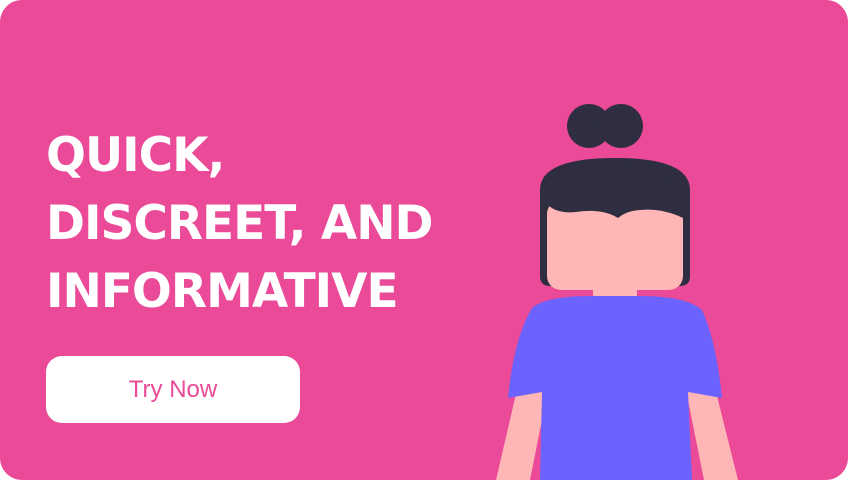 The image size is (848, 480). Describe the element at coordinates (135, 155) in the screenshot. I see `headline-line-1: QUICK,` at that location.